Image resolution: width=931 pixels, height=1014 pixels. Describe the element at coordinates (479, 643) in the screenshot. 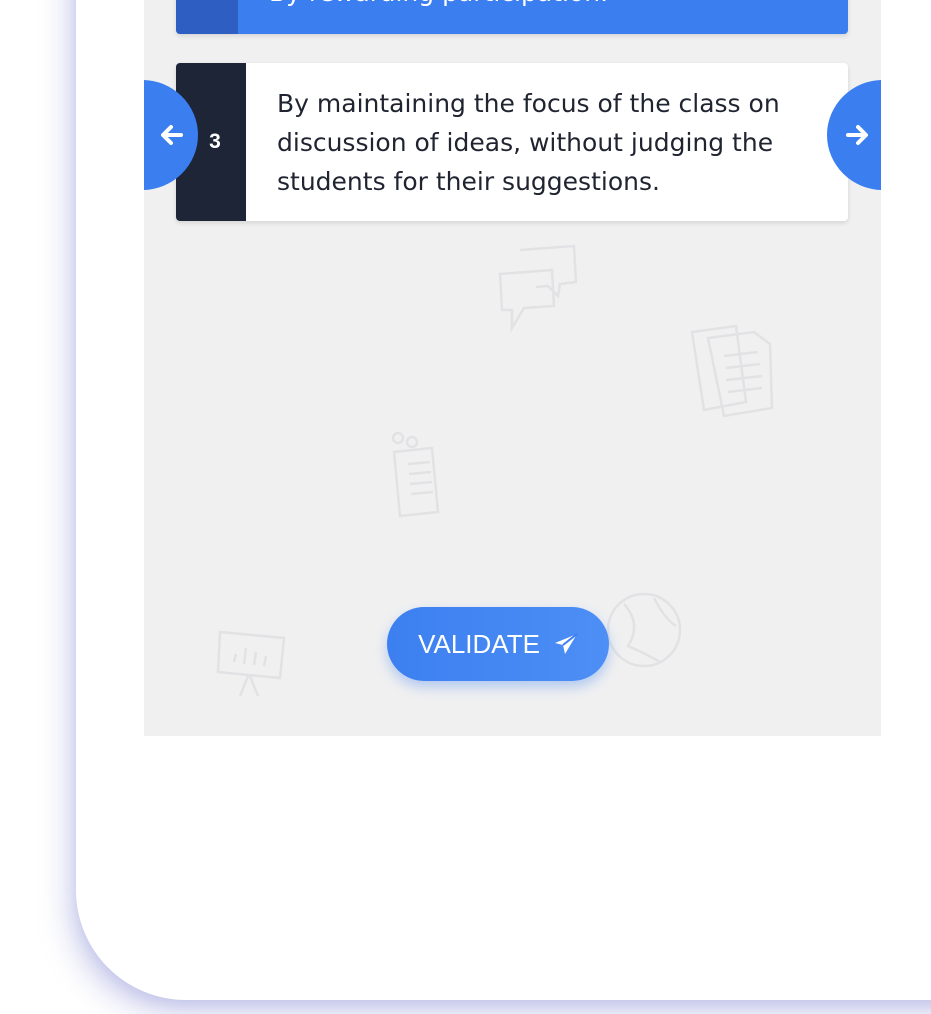

I see `validate-label: VALIDATE` at that location.